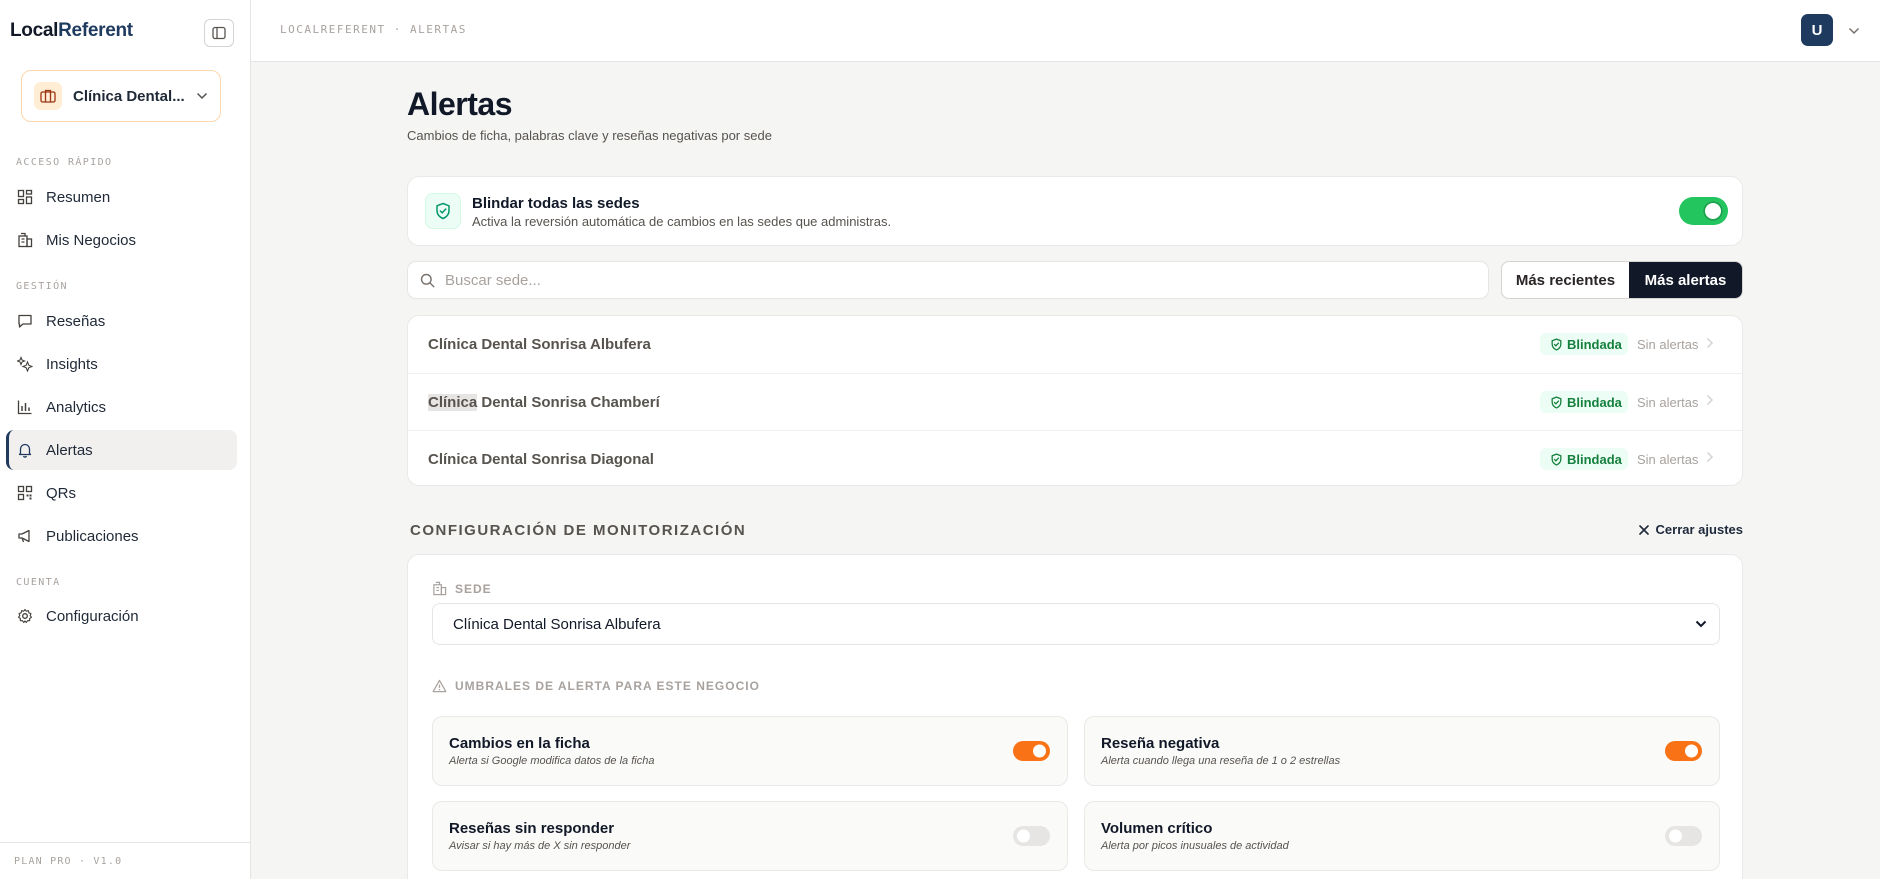  Describe the element at coordinates (92, 536) in the screenshot. I see `sidebar-item-label: Publicaciones` at that location.